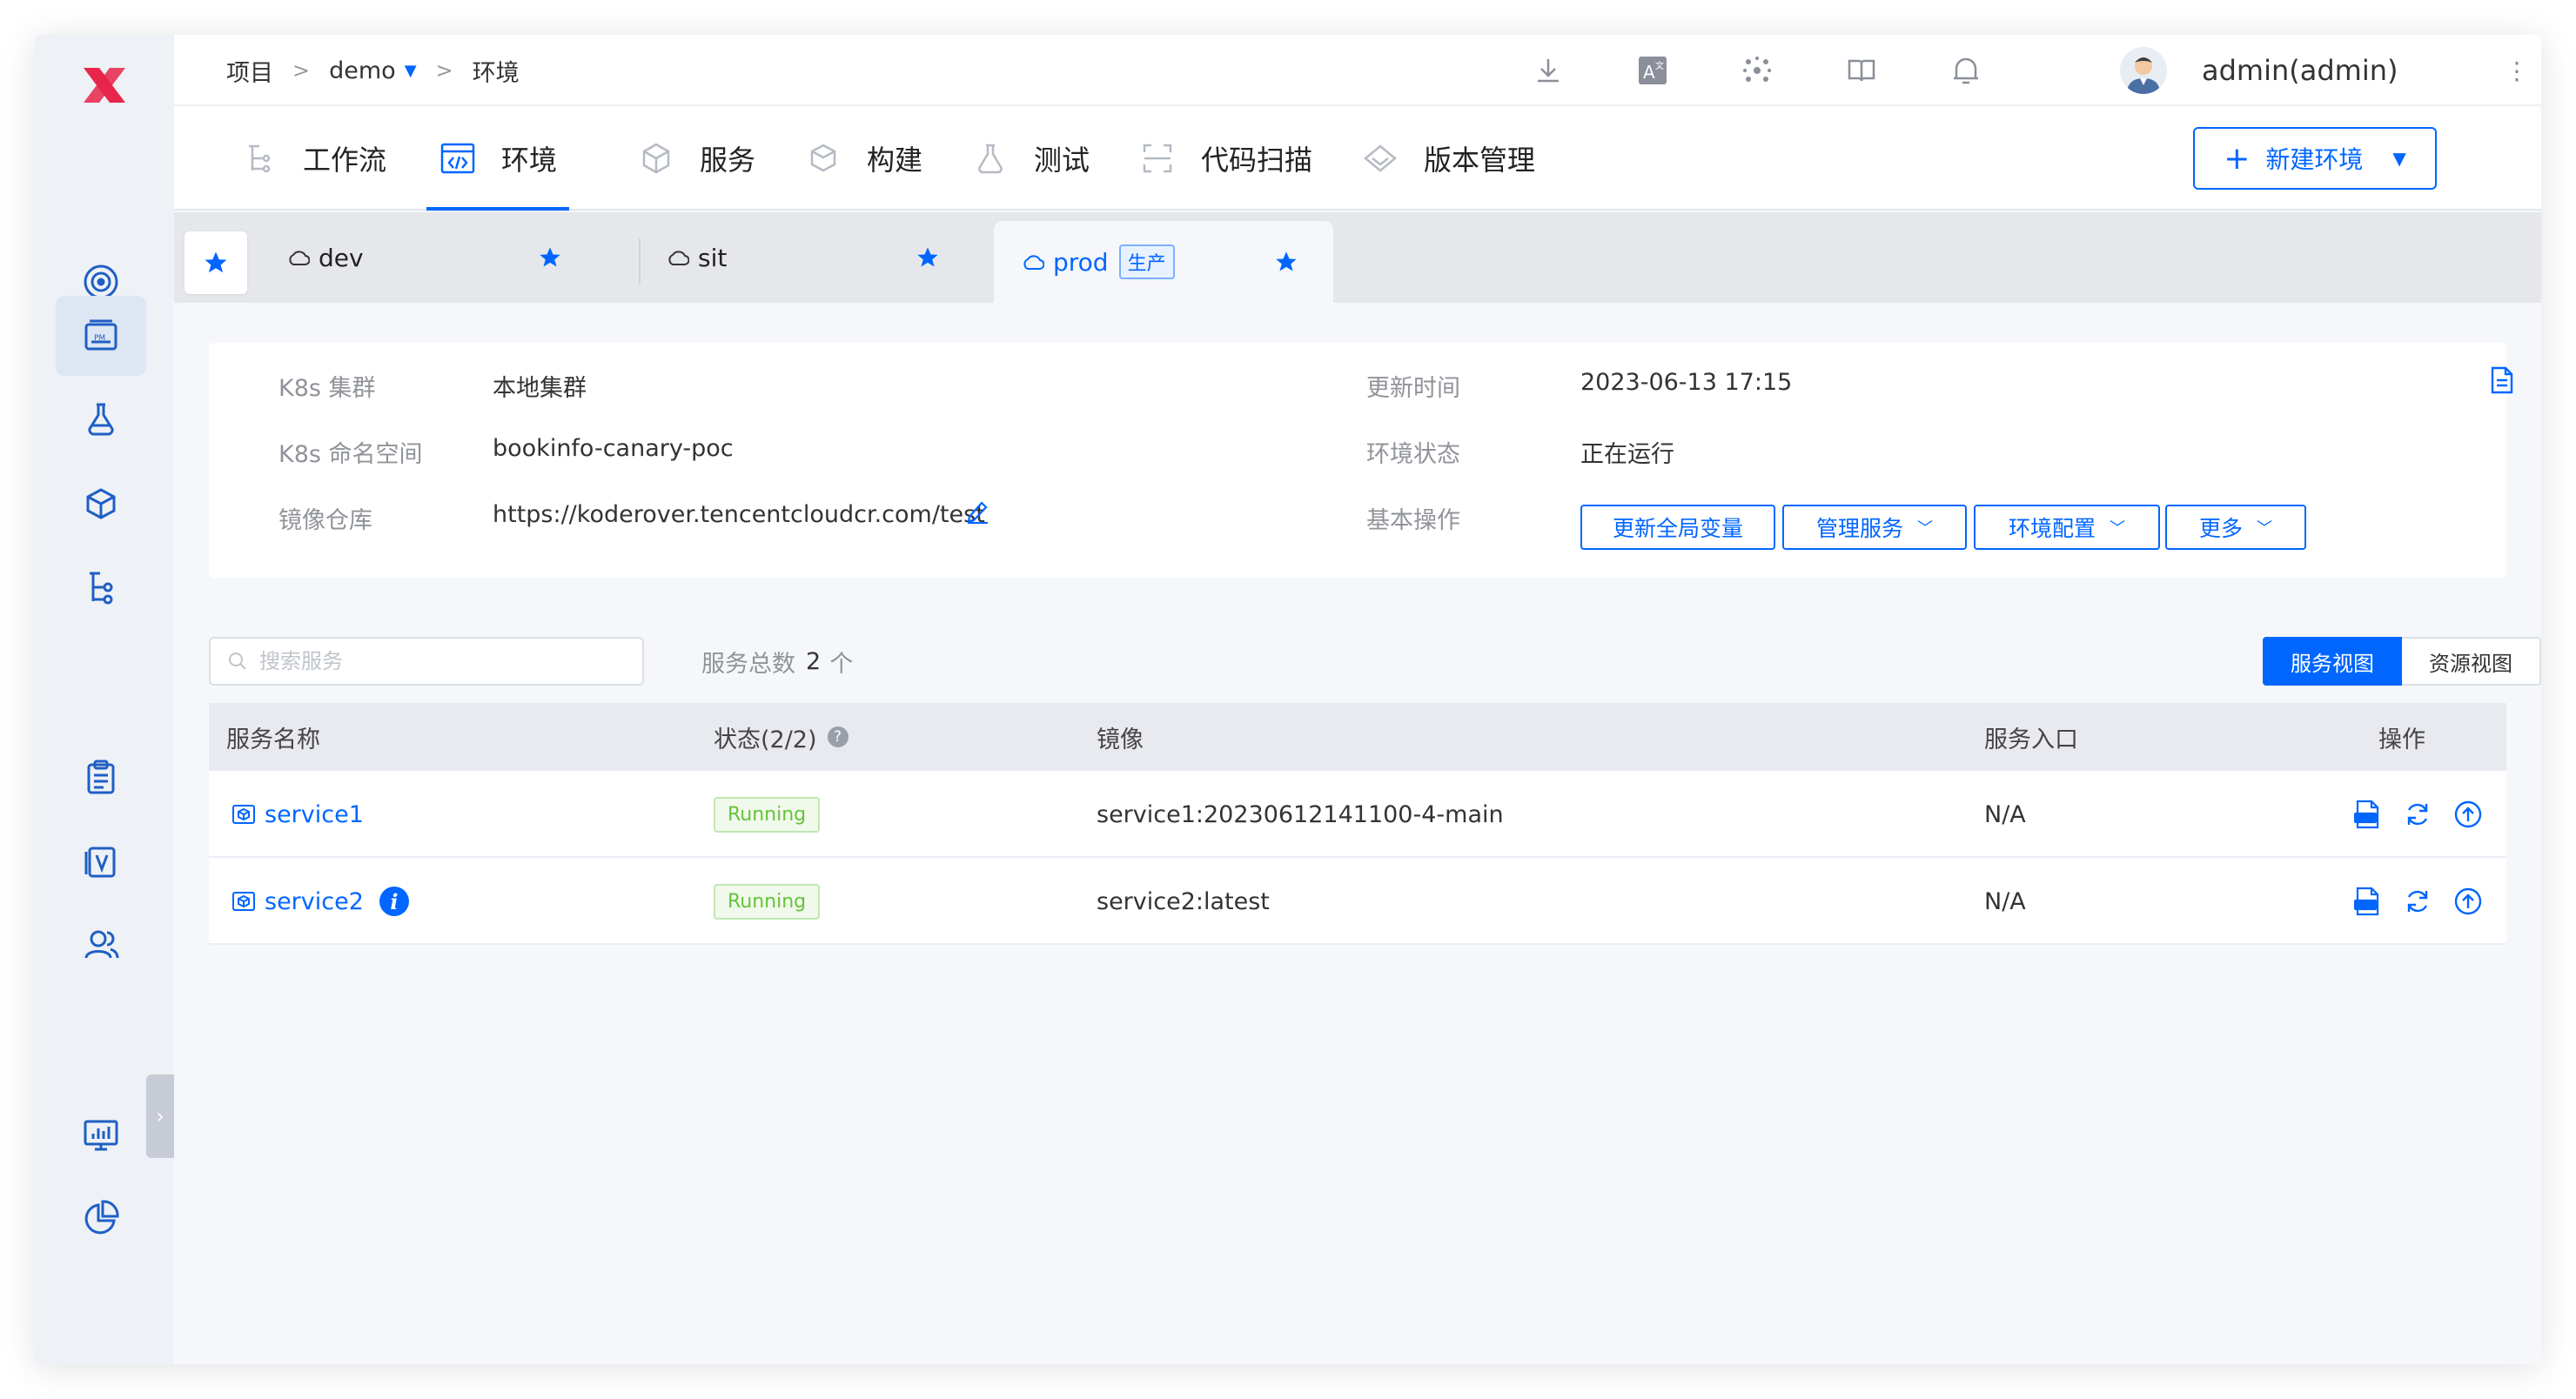 The image size is (2576, 1399). I want to click on env-config-button: 环境配置 ﹀, so click(2067, 527).